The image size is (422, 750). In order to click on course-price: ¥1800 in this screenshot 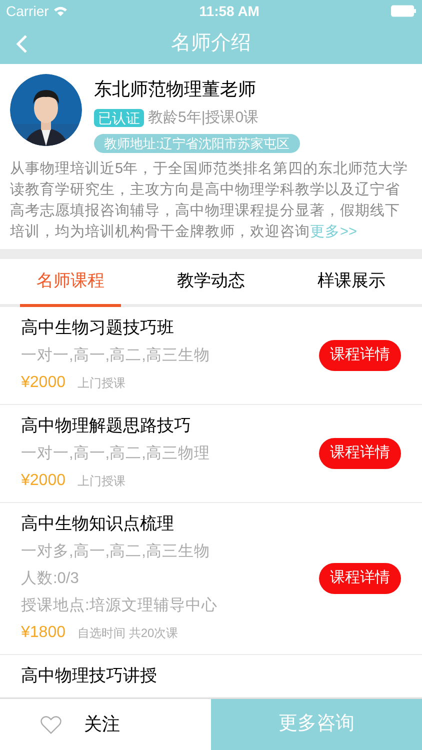, I will do `click(43, 632)`.